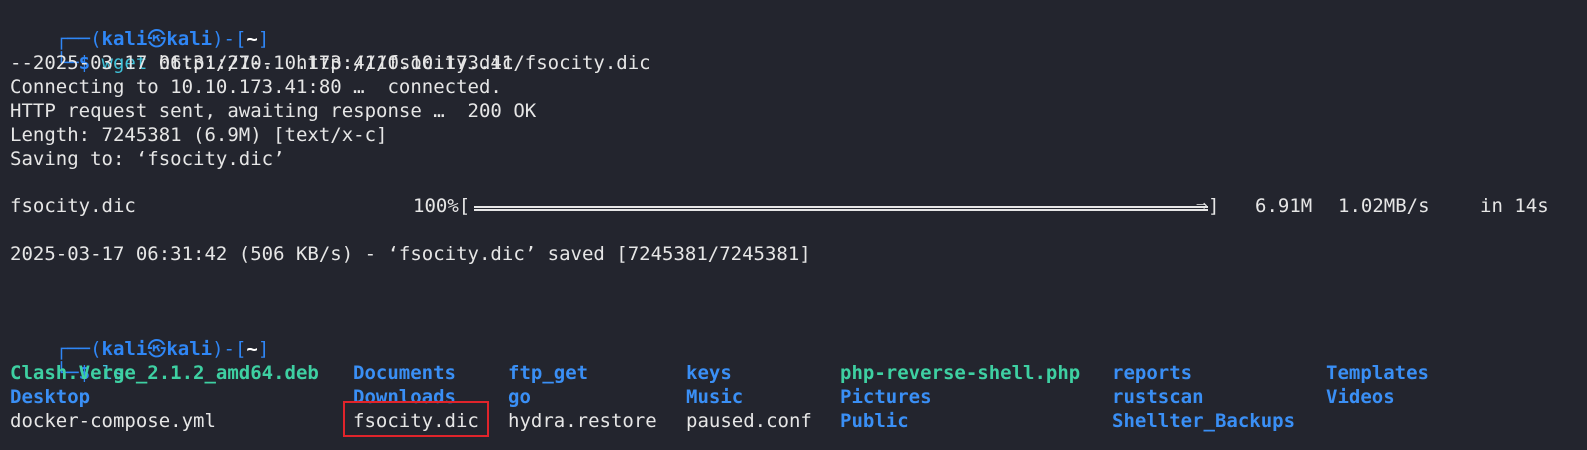 The width and height of the screenshot is (1587, 450). I want to click on highlight-box, so click(416, 419).